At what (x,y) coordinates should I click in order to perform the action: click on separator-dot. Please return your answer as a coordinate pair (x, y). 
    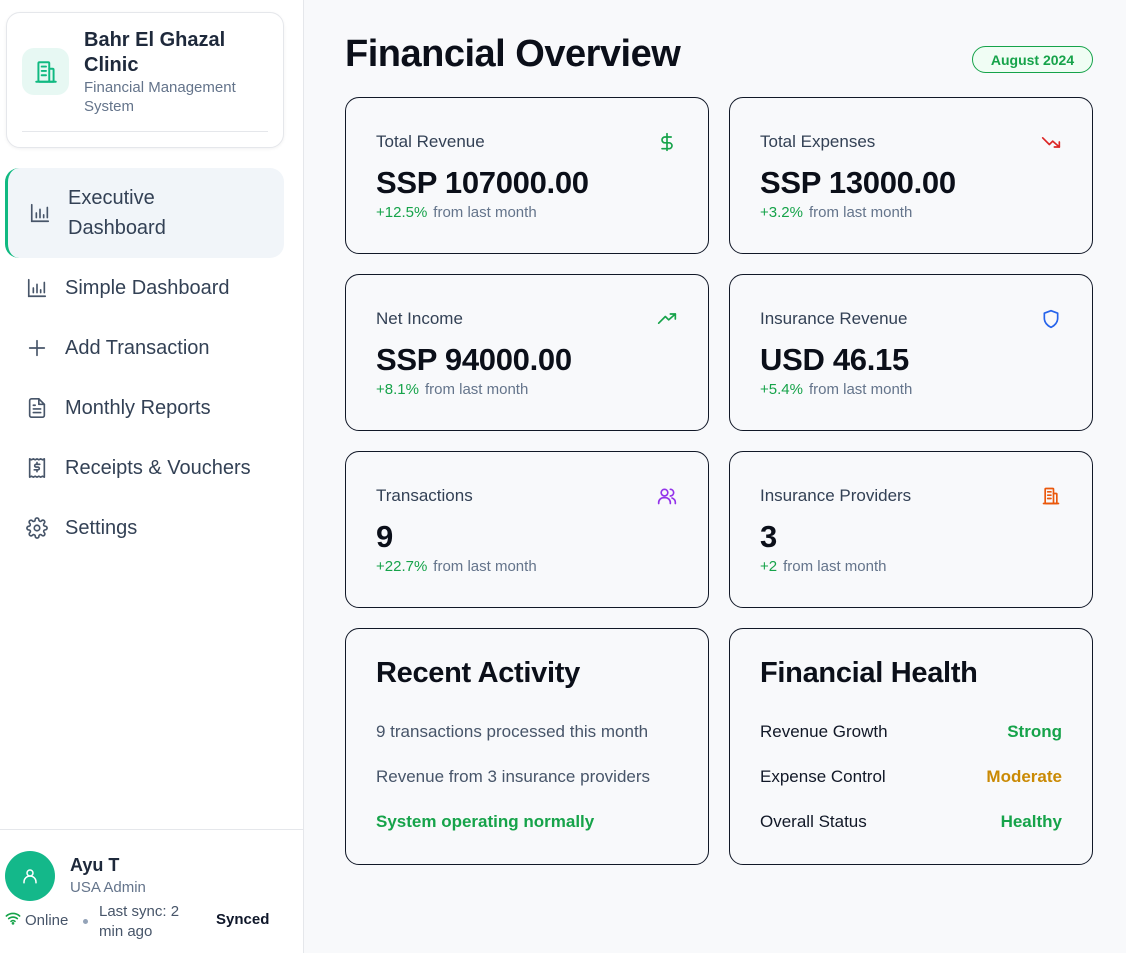
    Looking at the image, I should click on (85, 921).